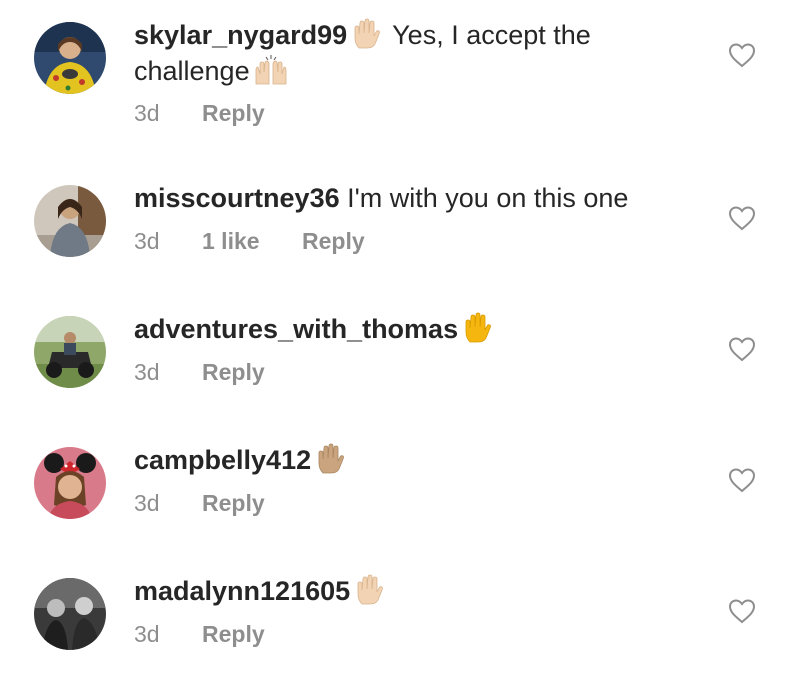 The width and height of the screenshot is (800, 686). What do you see at coordinates (394, 460) in the screenshot?
I see `comment-body: campbelly412` at bounding box center [394, 460].